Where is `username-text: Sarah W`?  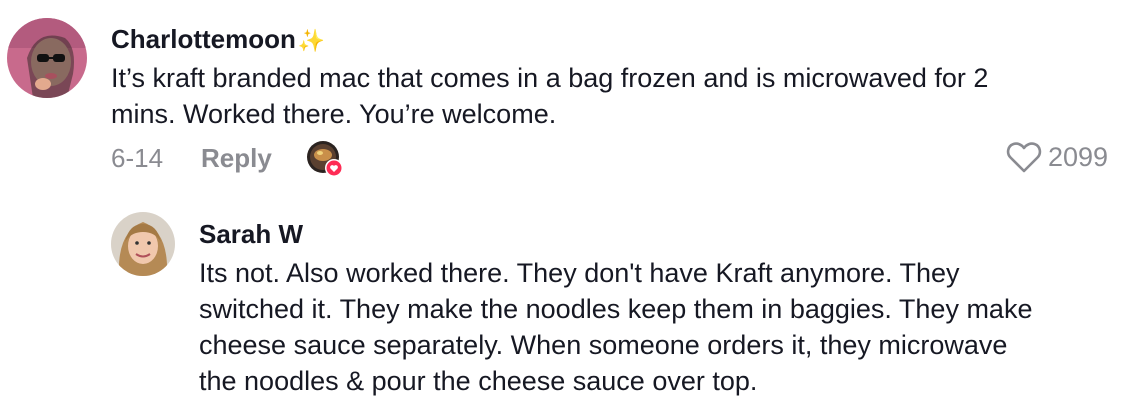 username-text: Sarah W is located at coordinates (251, 234).